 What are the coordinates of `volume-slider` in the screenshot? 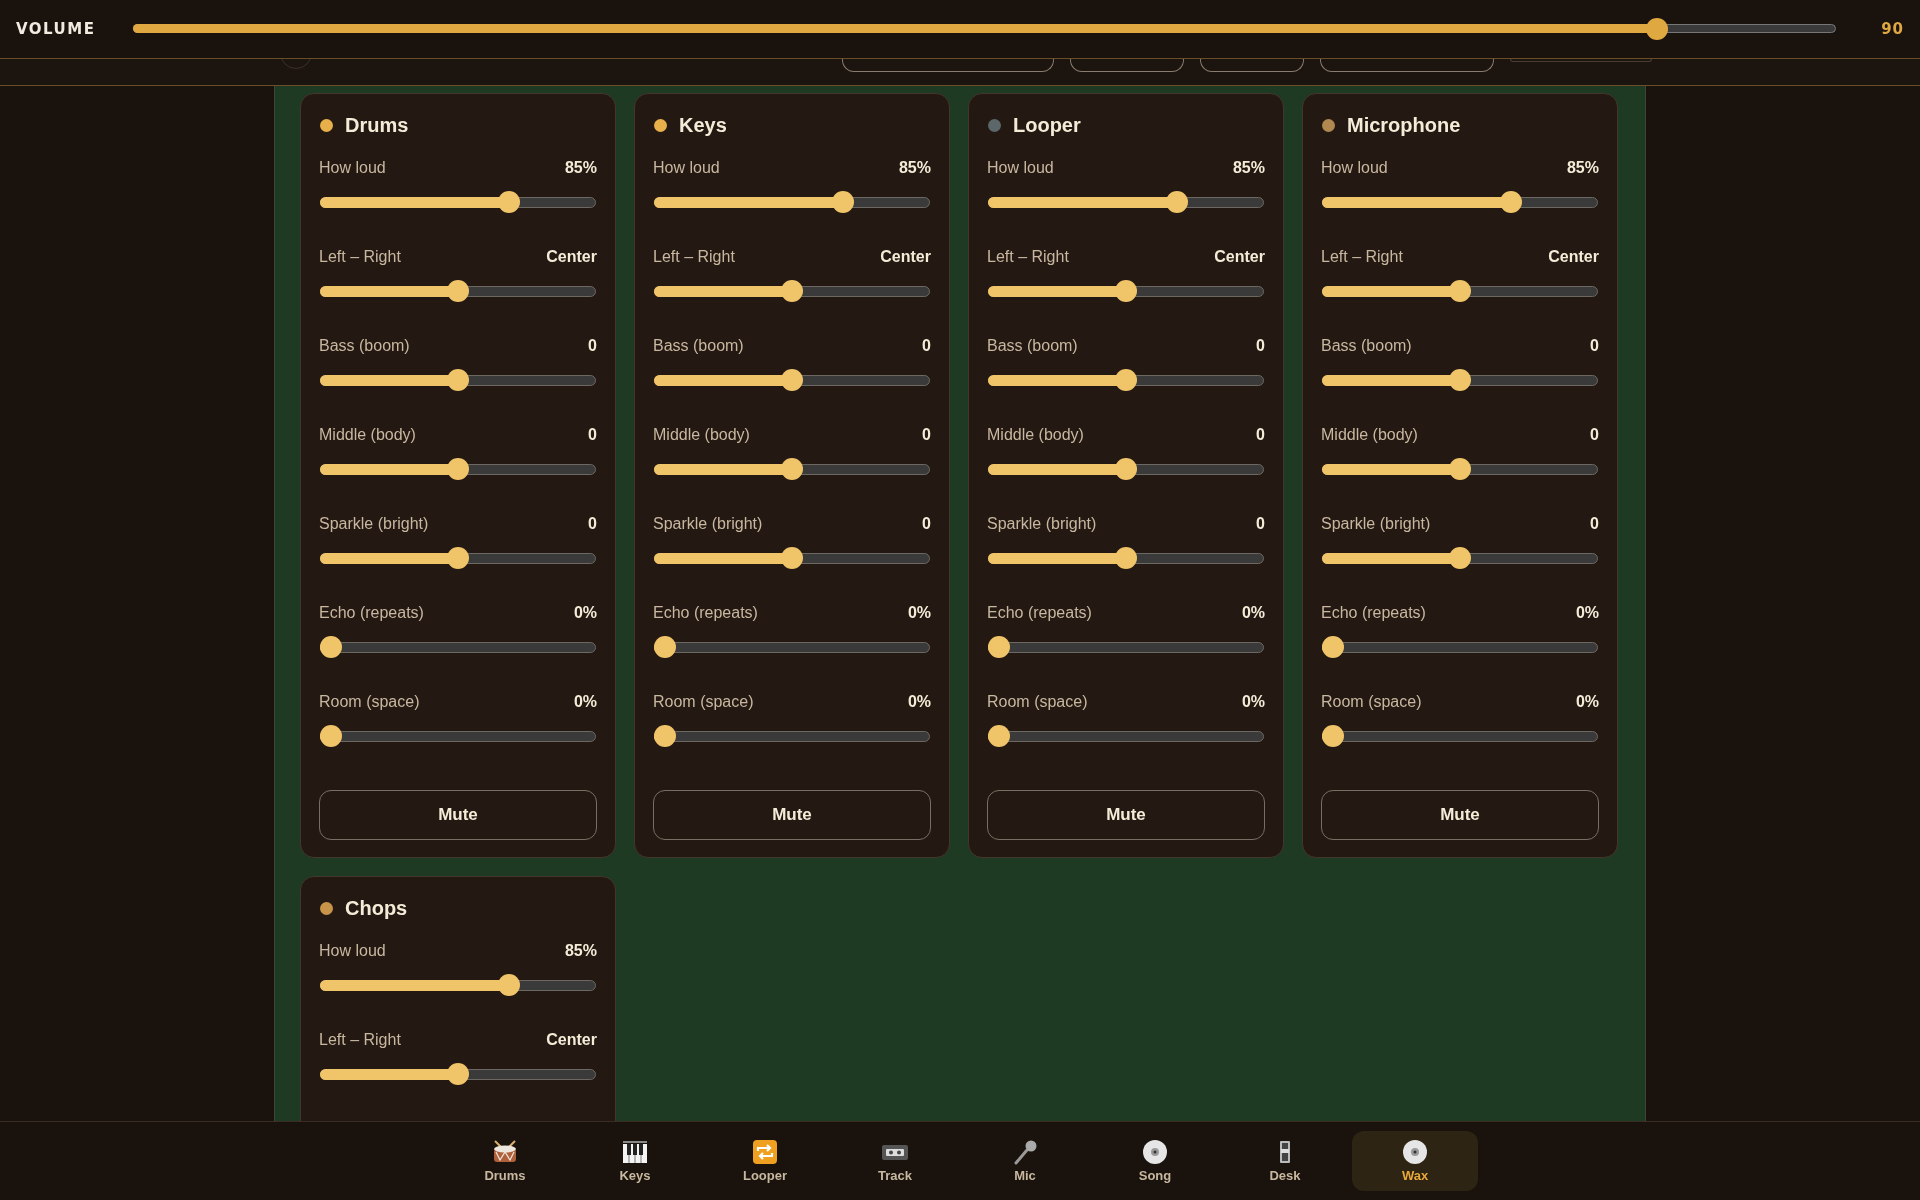 It's located at (984, 29).